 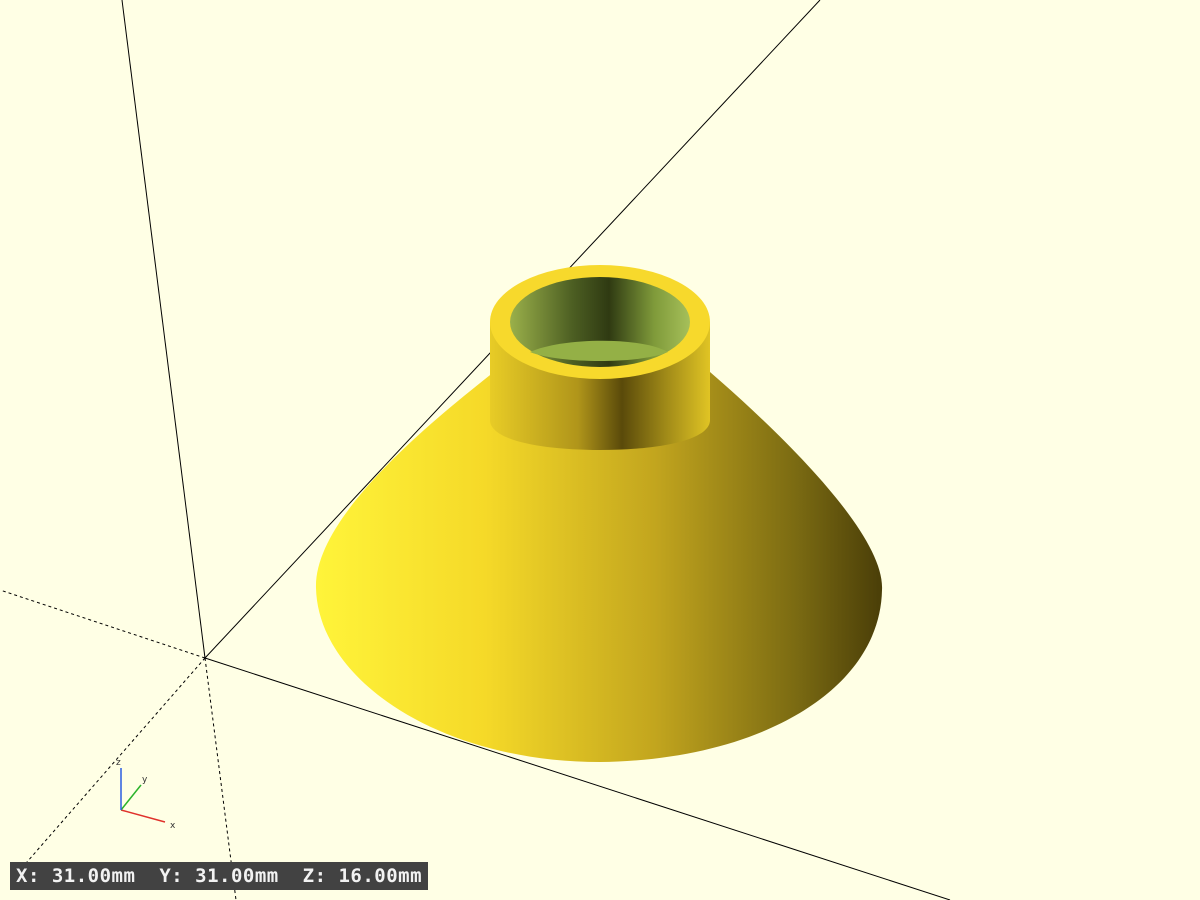 What do you see at coordinates (93, 876) in the screenshot?
I see `x-dimension-value: 31.00mm` at bounding box center [93, 876].